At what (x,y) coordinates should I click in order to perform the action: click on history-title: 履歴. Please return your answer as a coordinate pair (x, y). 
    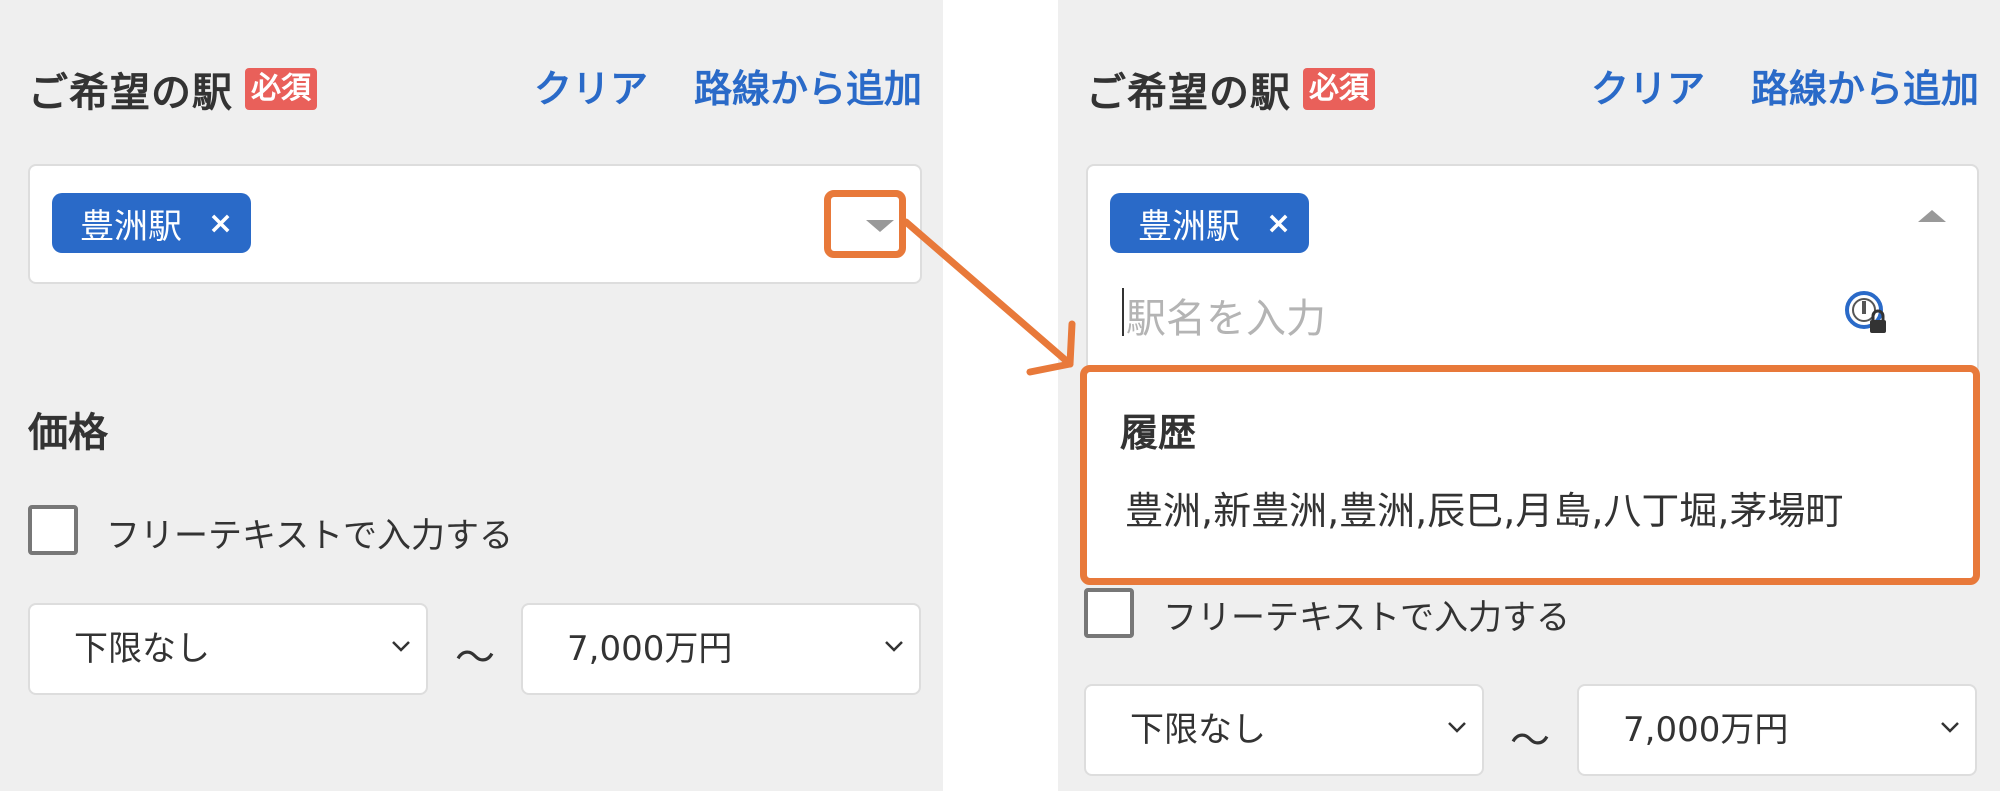
    Looking at the image, I should click on (1158, 433).